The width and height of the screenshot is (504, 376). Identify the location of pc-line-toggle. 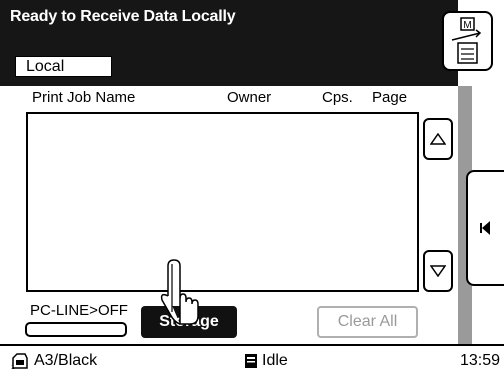
(76, 329).